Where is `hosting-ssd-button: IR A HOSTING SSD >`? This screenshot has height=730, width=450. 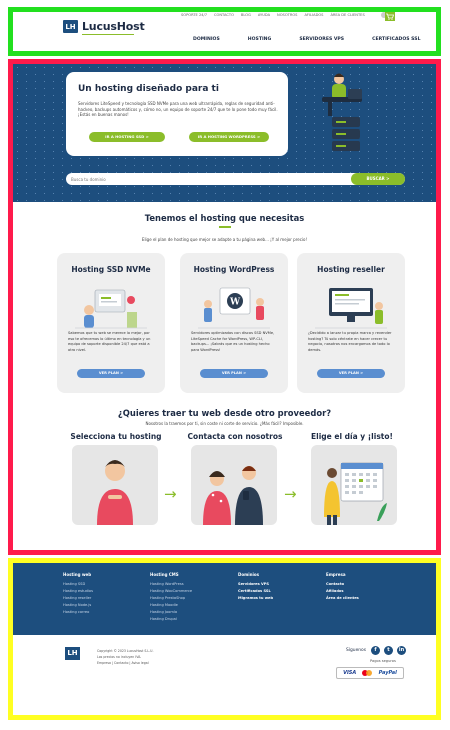 hosting-ssd-button: IR A HOSTING SSD > is located at coordinates (127, 137).